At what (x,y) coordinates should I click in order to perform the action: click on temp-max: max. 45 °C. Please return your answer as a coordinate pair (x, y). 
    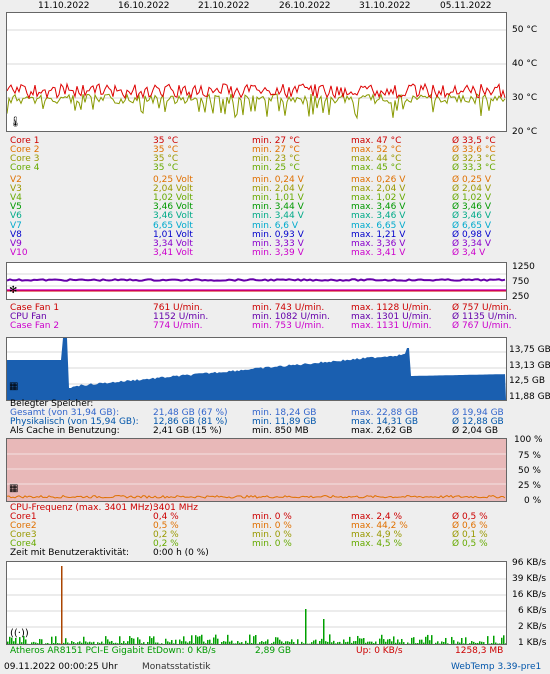
    Looking at the image, I should click on (376, 168).